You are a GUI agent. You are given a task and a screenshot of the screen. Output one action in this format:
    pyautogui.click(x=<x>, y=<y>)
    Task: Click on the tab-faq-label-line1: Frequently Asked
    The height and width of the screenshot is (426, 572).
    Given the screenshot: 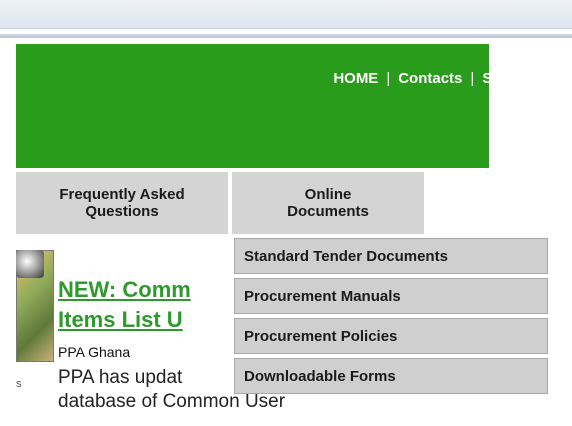 What is the action you would take?
    pyautogui.click(x=122, y=194)
    